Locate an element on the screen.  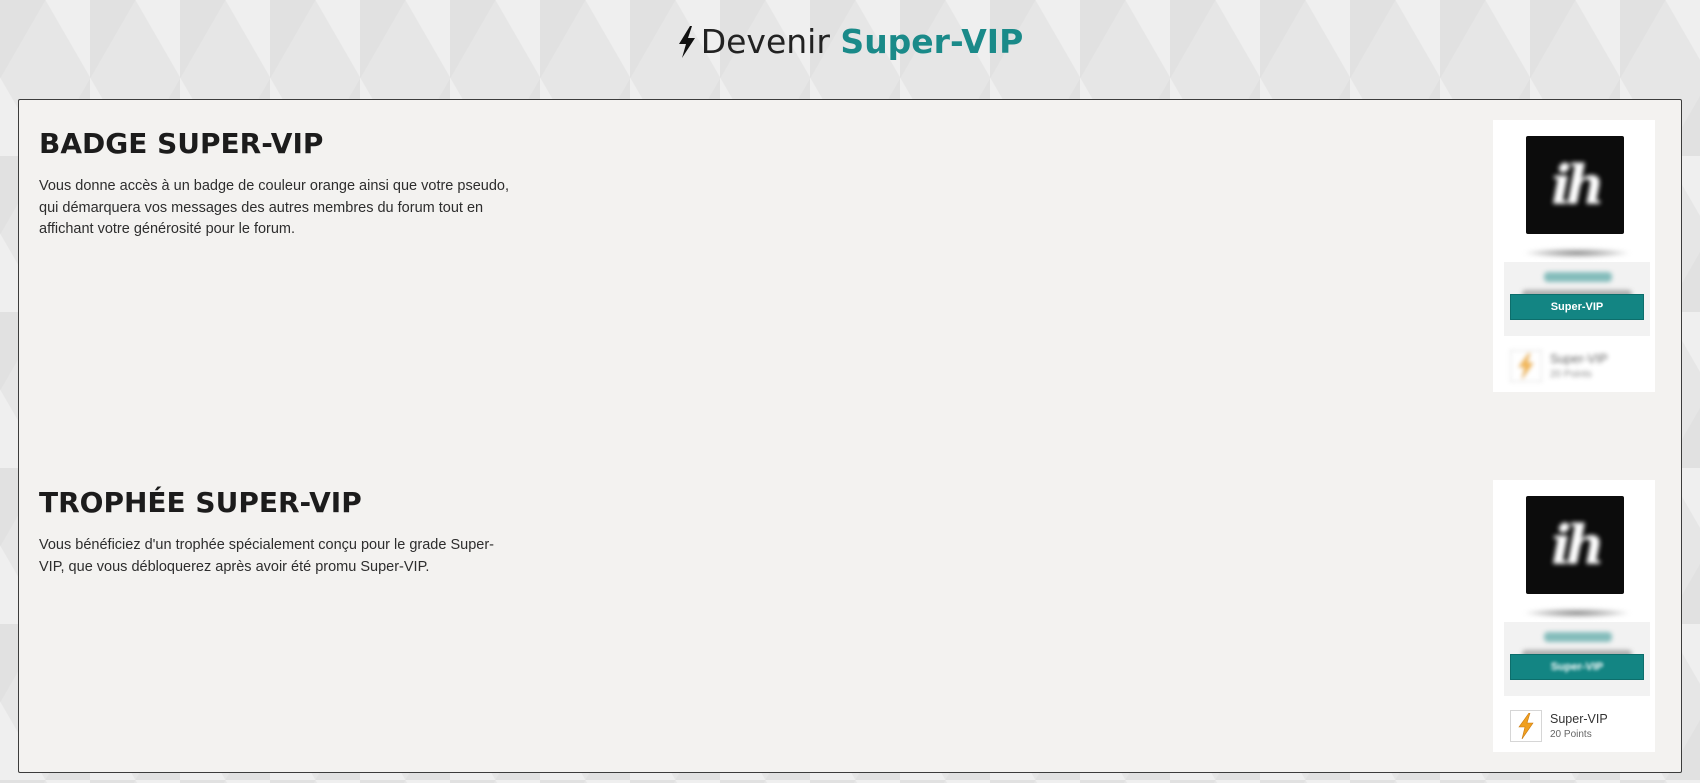
title-accent: Super-VIP is located at coordinates (932, 41).